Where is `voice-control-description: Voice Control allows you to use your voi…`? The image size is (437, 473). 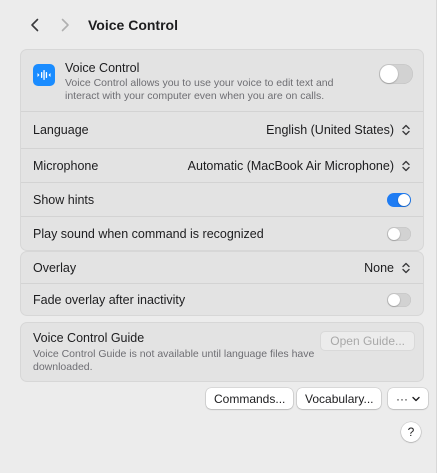
voice-control-description: Voice Control allows you to use your voi… is located at coordinates (199, 89).